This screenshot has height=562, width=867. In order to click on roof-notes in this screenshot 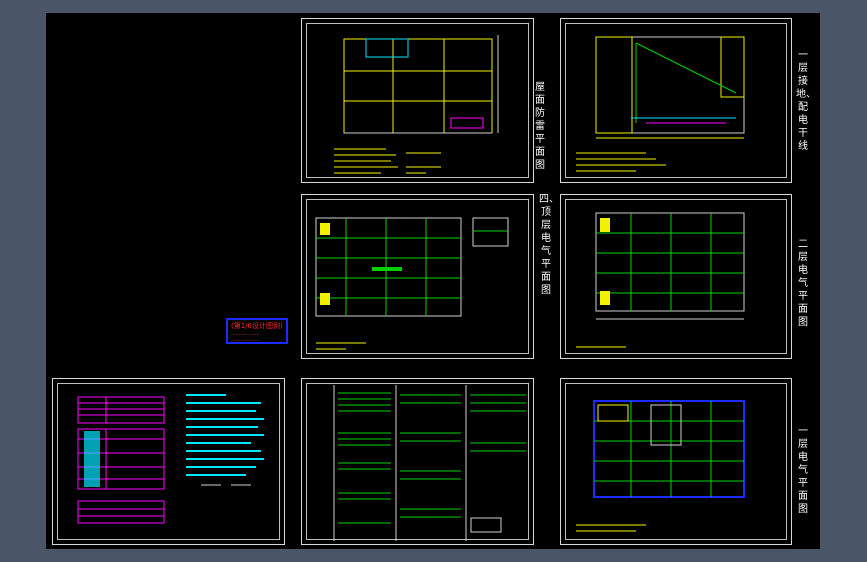, I will do `click(387, 161)`.